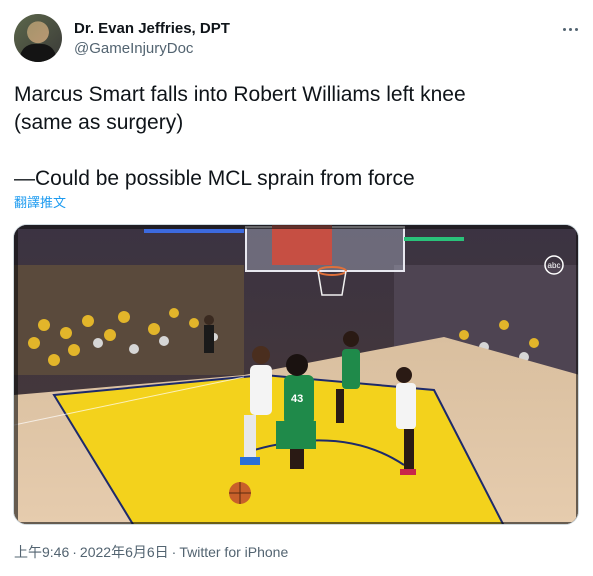 The image size is (593, 576). Describe the element at coordinates (133, 49) in the screenshot. I see `author-handle: @GameInjuryDoc` at that location.